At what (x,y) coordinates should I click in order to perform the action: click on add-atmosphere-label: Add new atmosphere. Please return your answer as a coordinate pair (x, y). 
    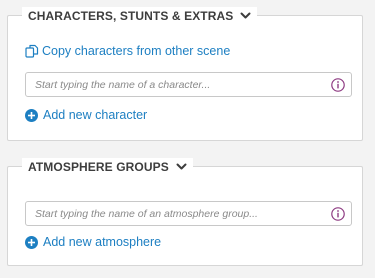
    Looking at the image, I should click on (102, 242).